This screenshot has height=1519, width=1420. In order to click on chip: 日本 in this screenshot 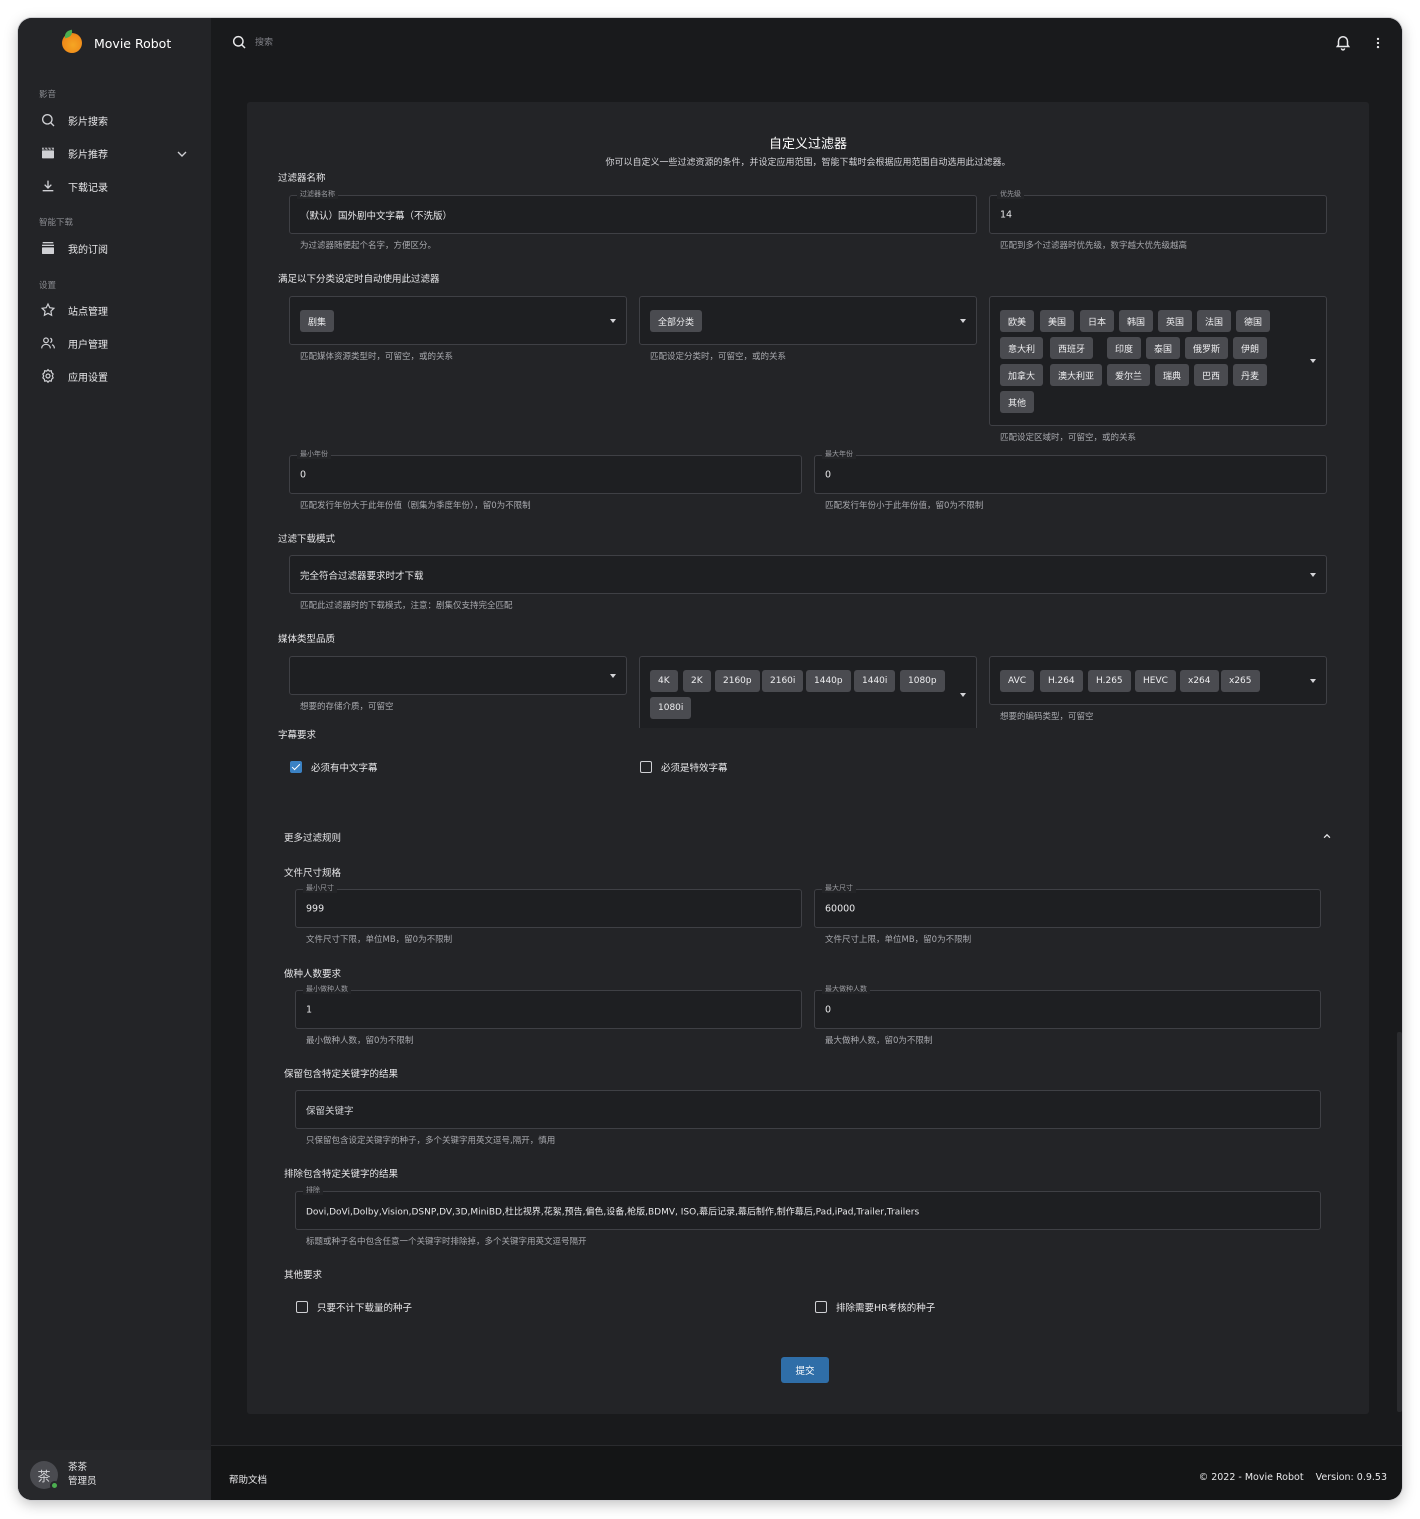, I will do `click(1097, 321)`.